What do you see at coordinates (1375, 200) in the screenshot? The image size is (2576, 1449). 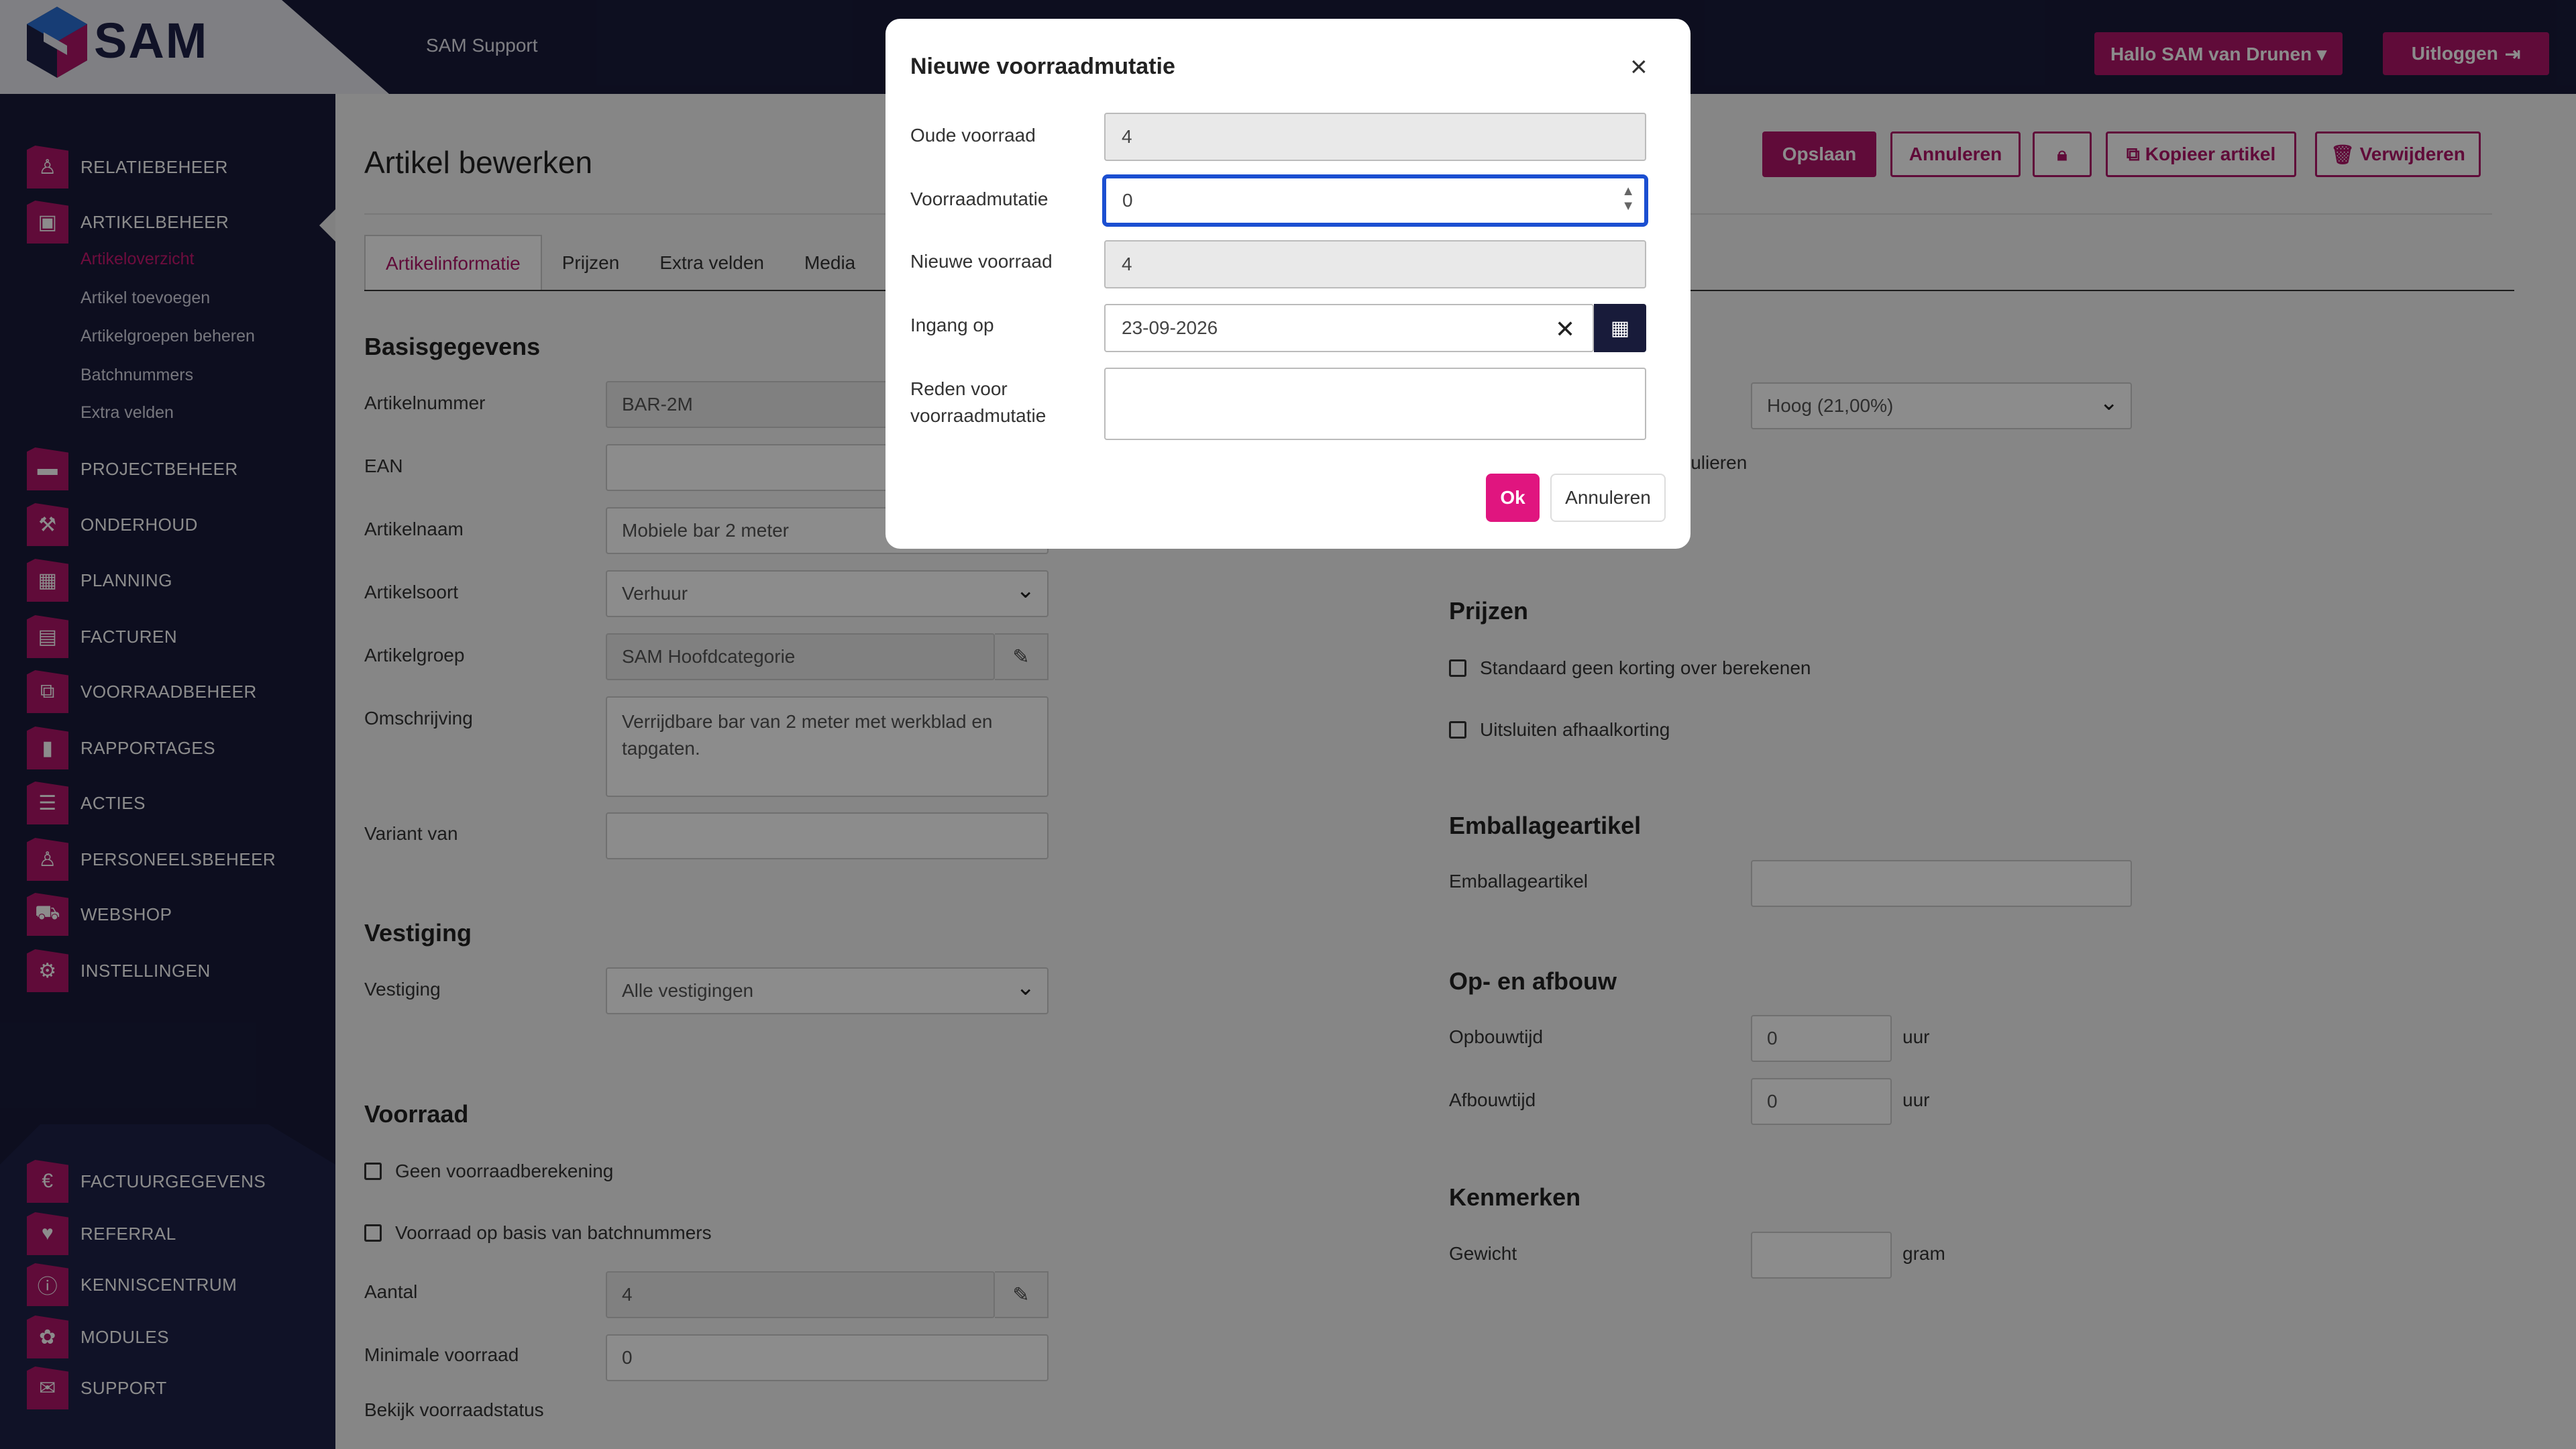 I see `voorraadmutatie-input: 0 ▲ ▼` at bounding box center [1375, 200].